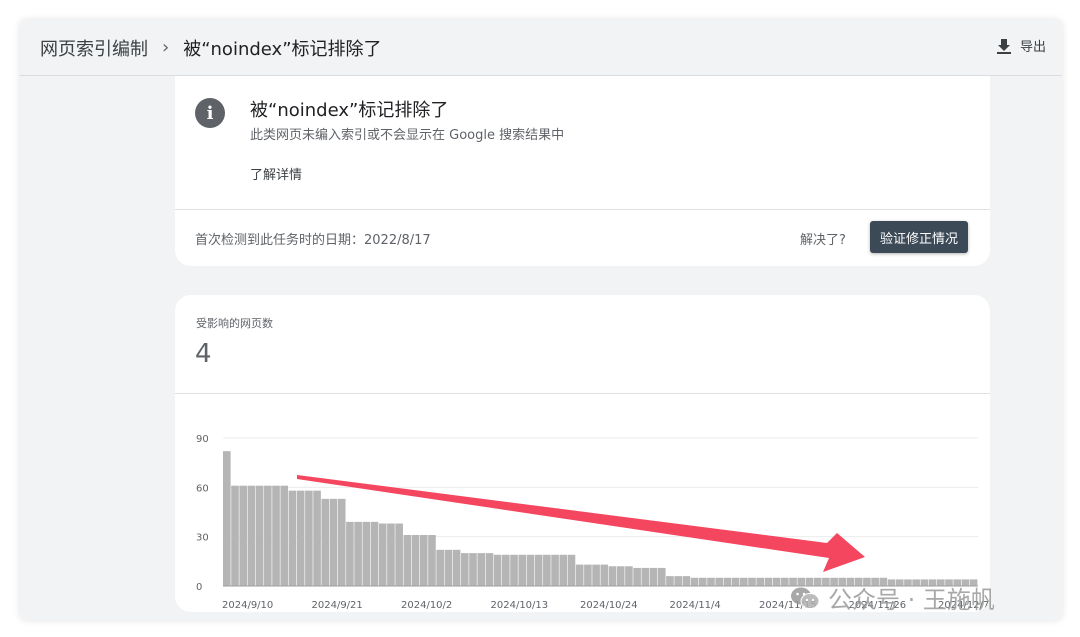 The width and height of the screenshot is (1080, 637). I want to click on watermark-text: 公众号 · 王施帆, so click(911, 600).